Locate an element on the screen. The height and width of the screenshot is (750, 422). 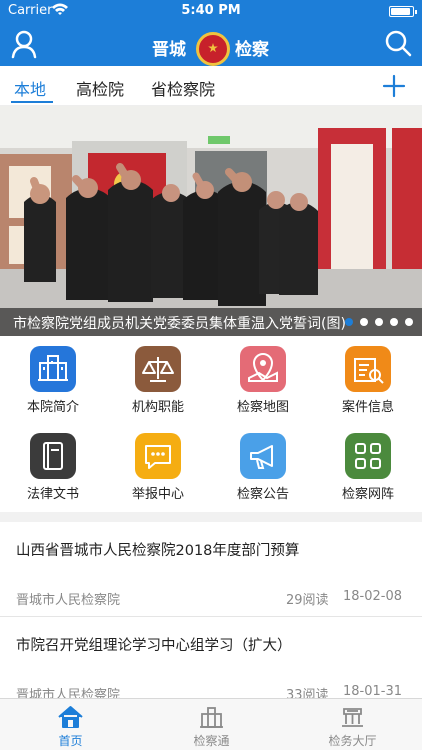
case-search-icon is located at coordinates (368, 369).